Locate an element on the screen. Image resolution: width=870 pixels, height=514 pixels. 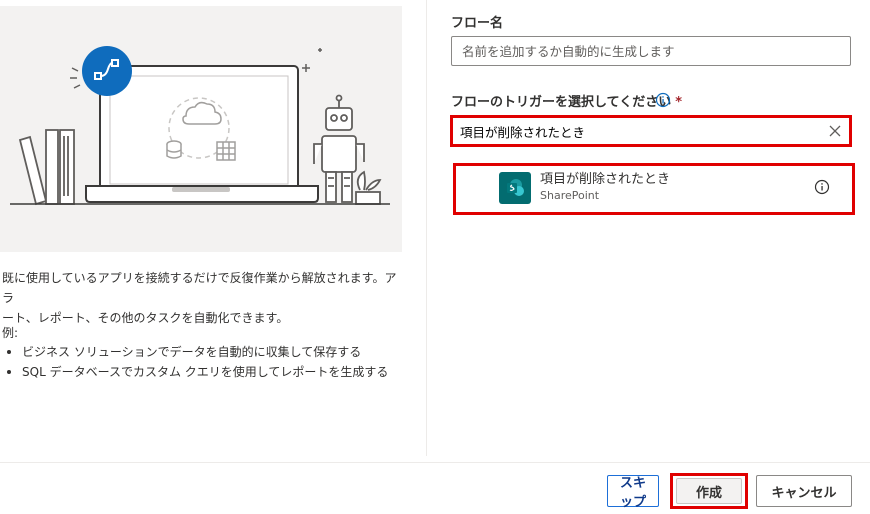
flow-name-label: フロー名 is located at coordinates (477, 23).